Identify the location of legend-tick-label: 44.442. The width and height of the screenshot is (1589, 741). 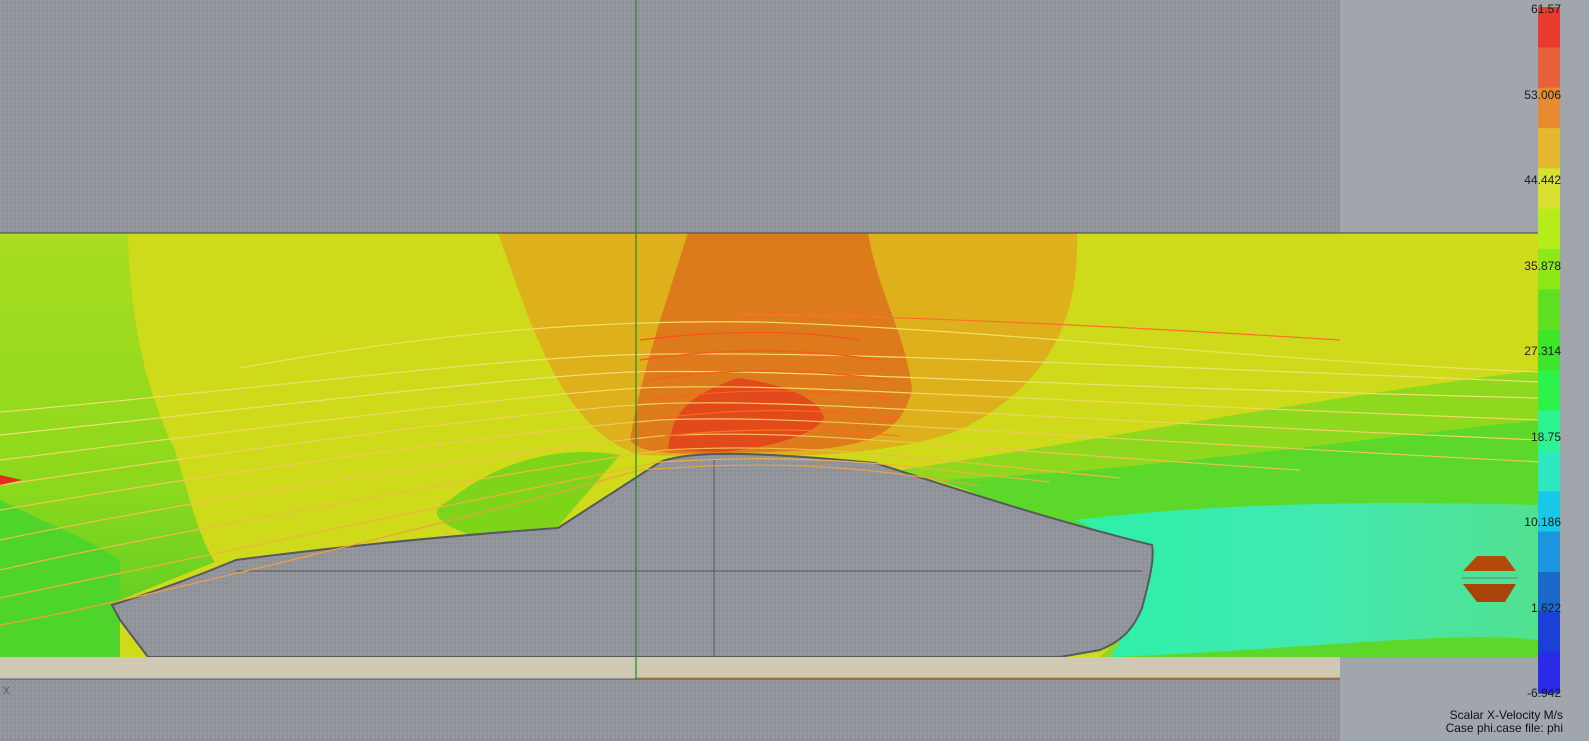
(1542, 180).